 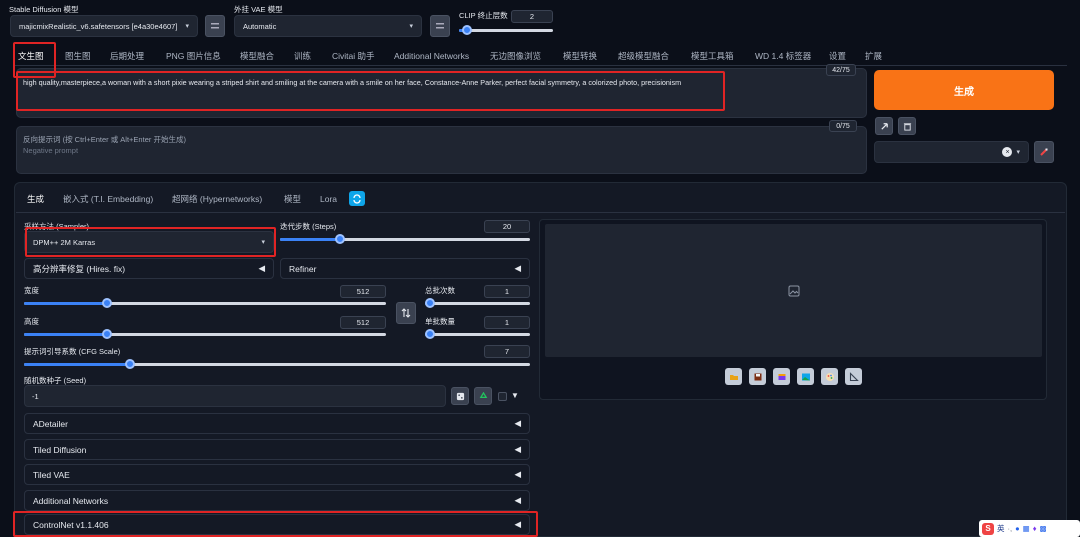 What do you see at coordinates (127, 56) in the screenshot?
I see `tab-extras: 后期处理` at bounding box center [127, 56].